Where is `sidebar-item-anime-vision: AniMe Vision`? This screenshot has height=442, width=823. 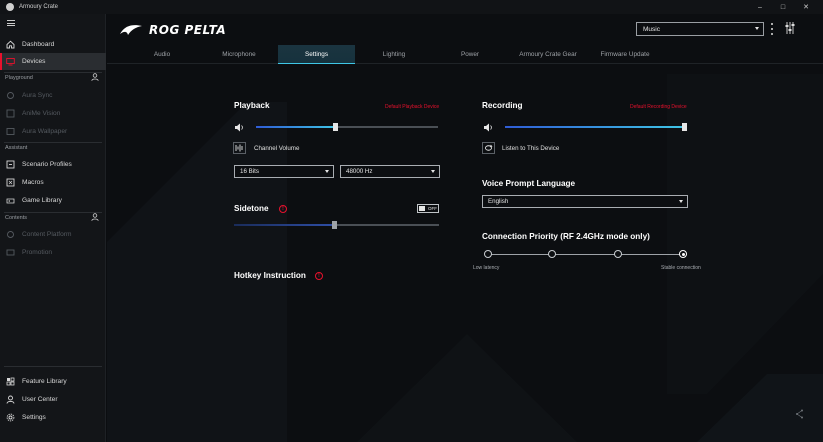 sidebar-item-anime-vision: AniMe Vision is located at coordinates (53, 113).